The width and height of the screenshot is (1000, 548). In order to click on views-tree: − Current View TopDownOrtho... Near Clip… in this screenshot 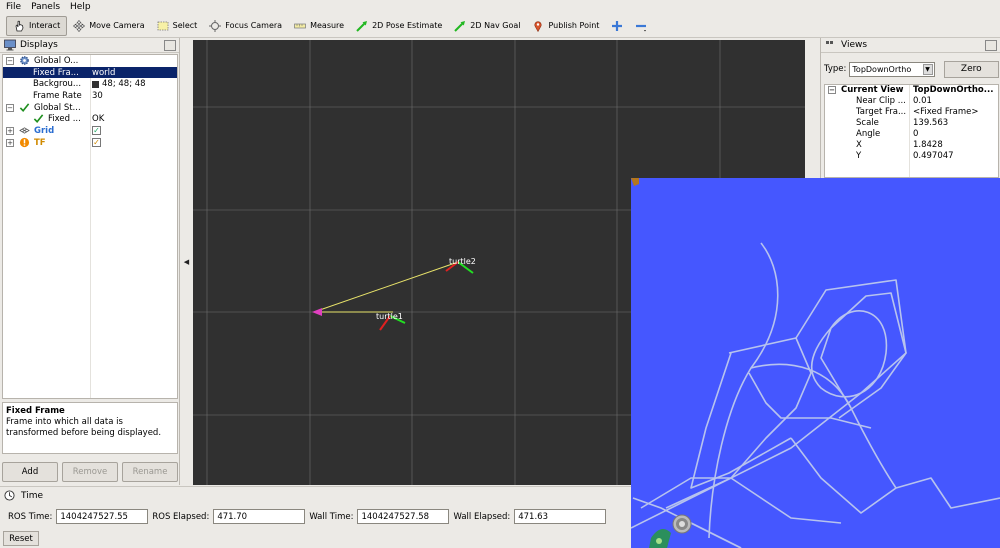, I will do `click(911, 131)`.